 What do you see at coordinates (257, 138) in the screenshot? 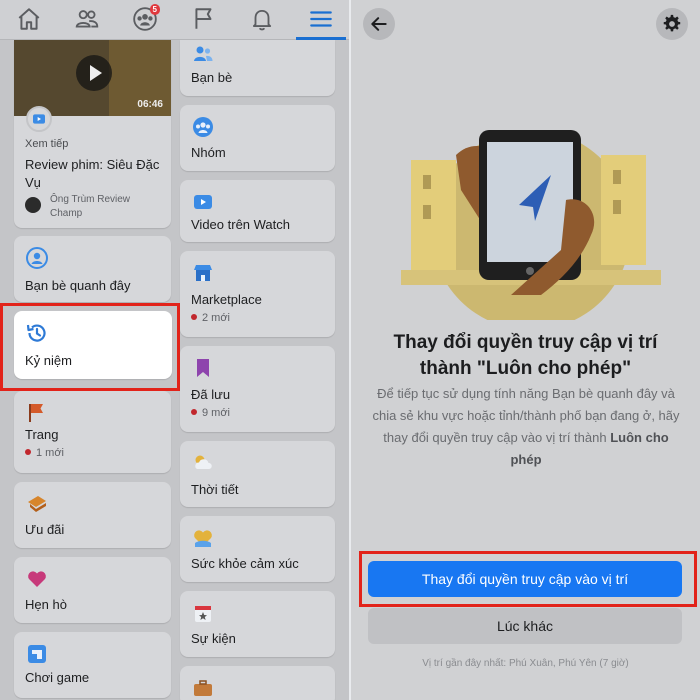
I see `menu-item-groups: Nhóm` at bounding box center [257, 138].